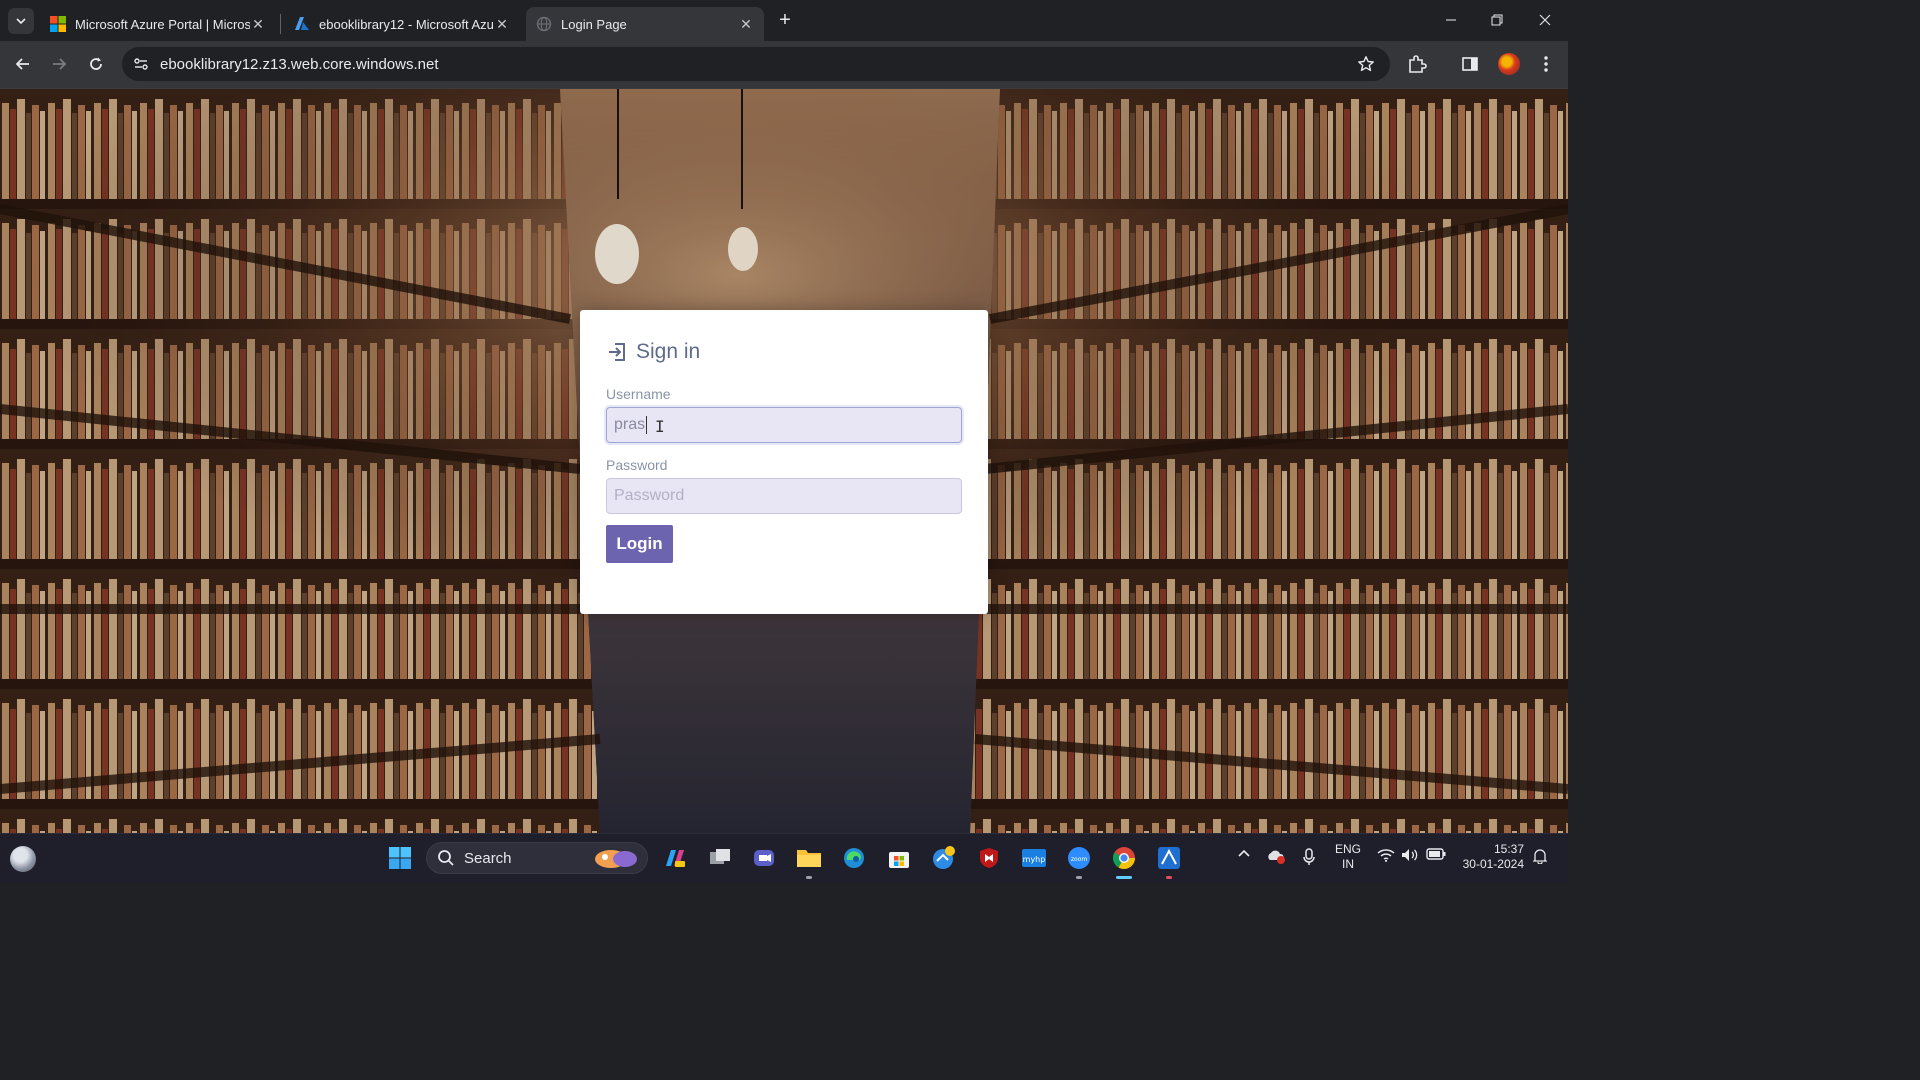  What do you see at coordinates (1124, 861) in the screenshot?
I see `chrome-browser-icon` at bounding box center [1124, 861].